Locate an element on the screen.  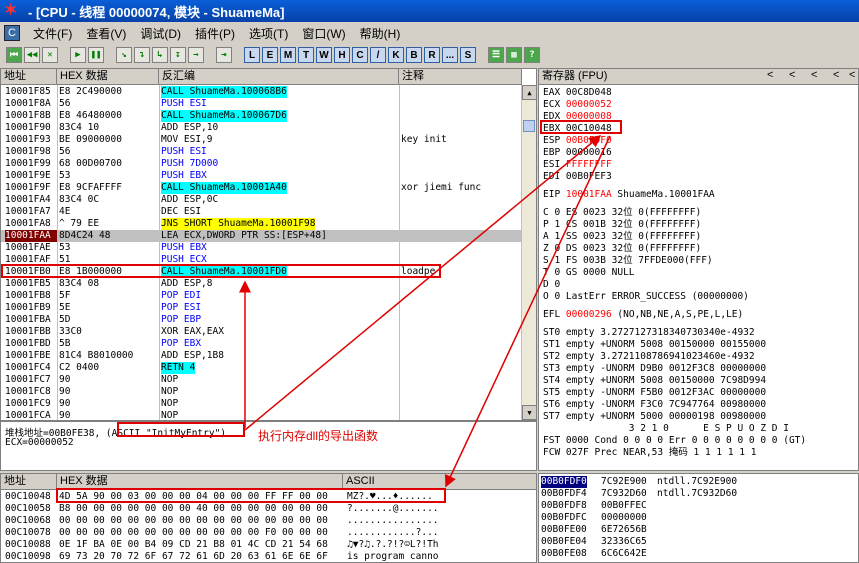
stack-row: 00B0FDFC 00000000 is located at coordinates (698, 518).